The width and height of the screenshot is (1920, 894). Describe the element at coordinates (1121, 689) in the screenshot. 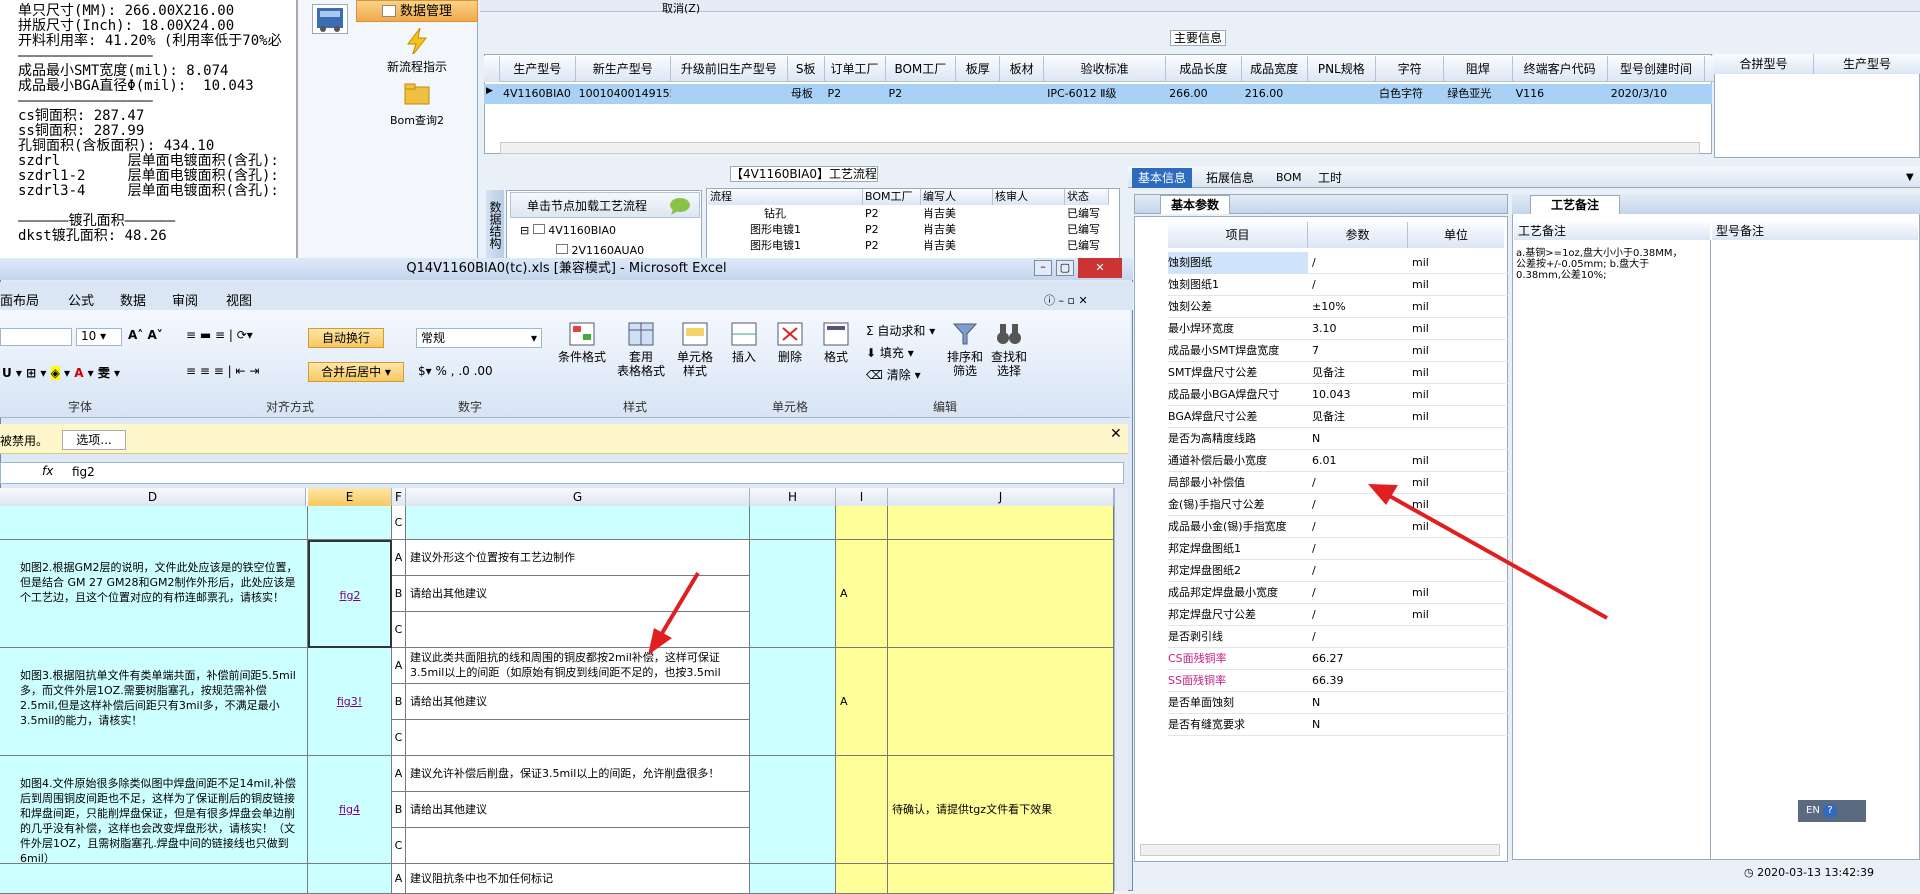

I see `sheet-vscrollbar` at that location.